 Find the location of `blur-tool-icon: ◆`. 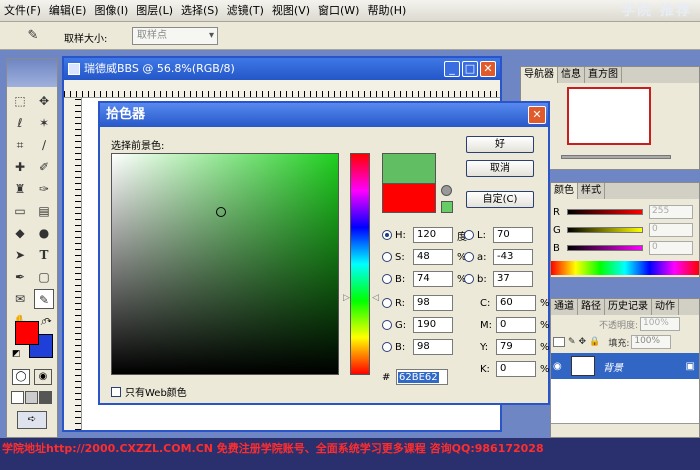

blur-tool-icon: ◆ is located at coordinates (20, 233).